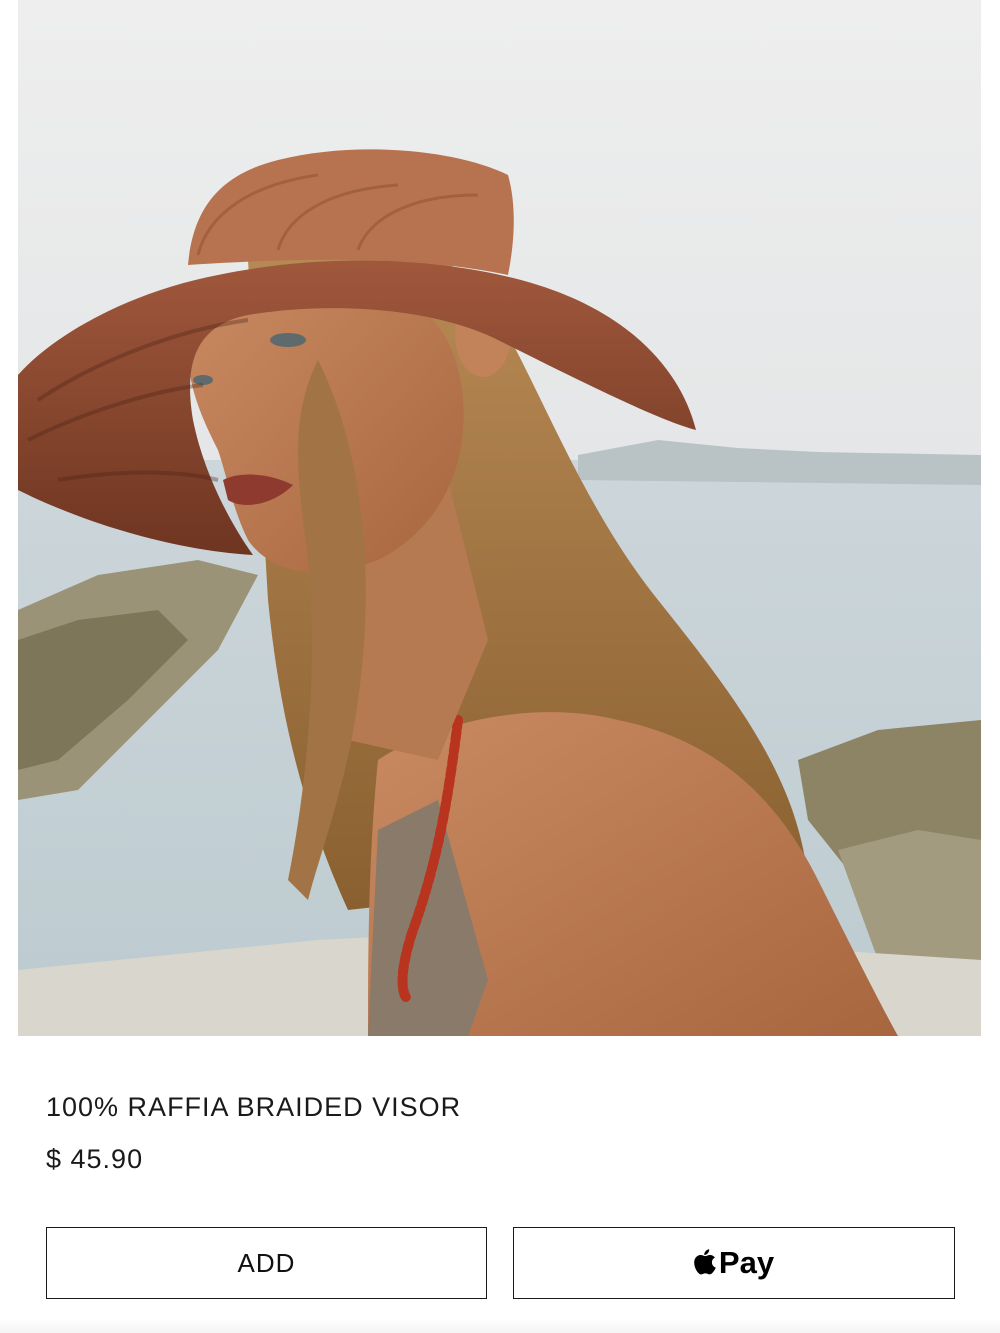 This screenshot has width=1000, height=1333. Describe the element at coordinates (500, 1325) in the screenshot. I see `bottom-edge` at that location.